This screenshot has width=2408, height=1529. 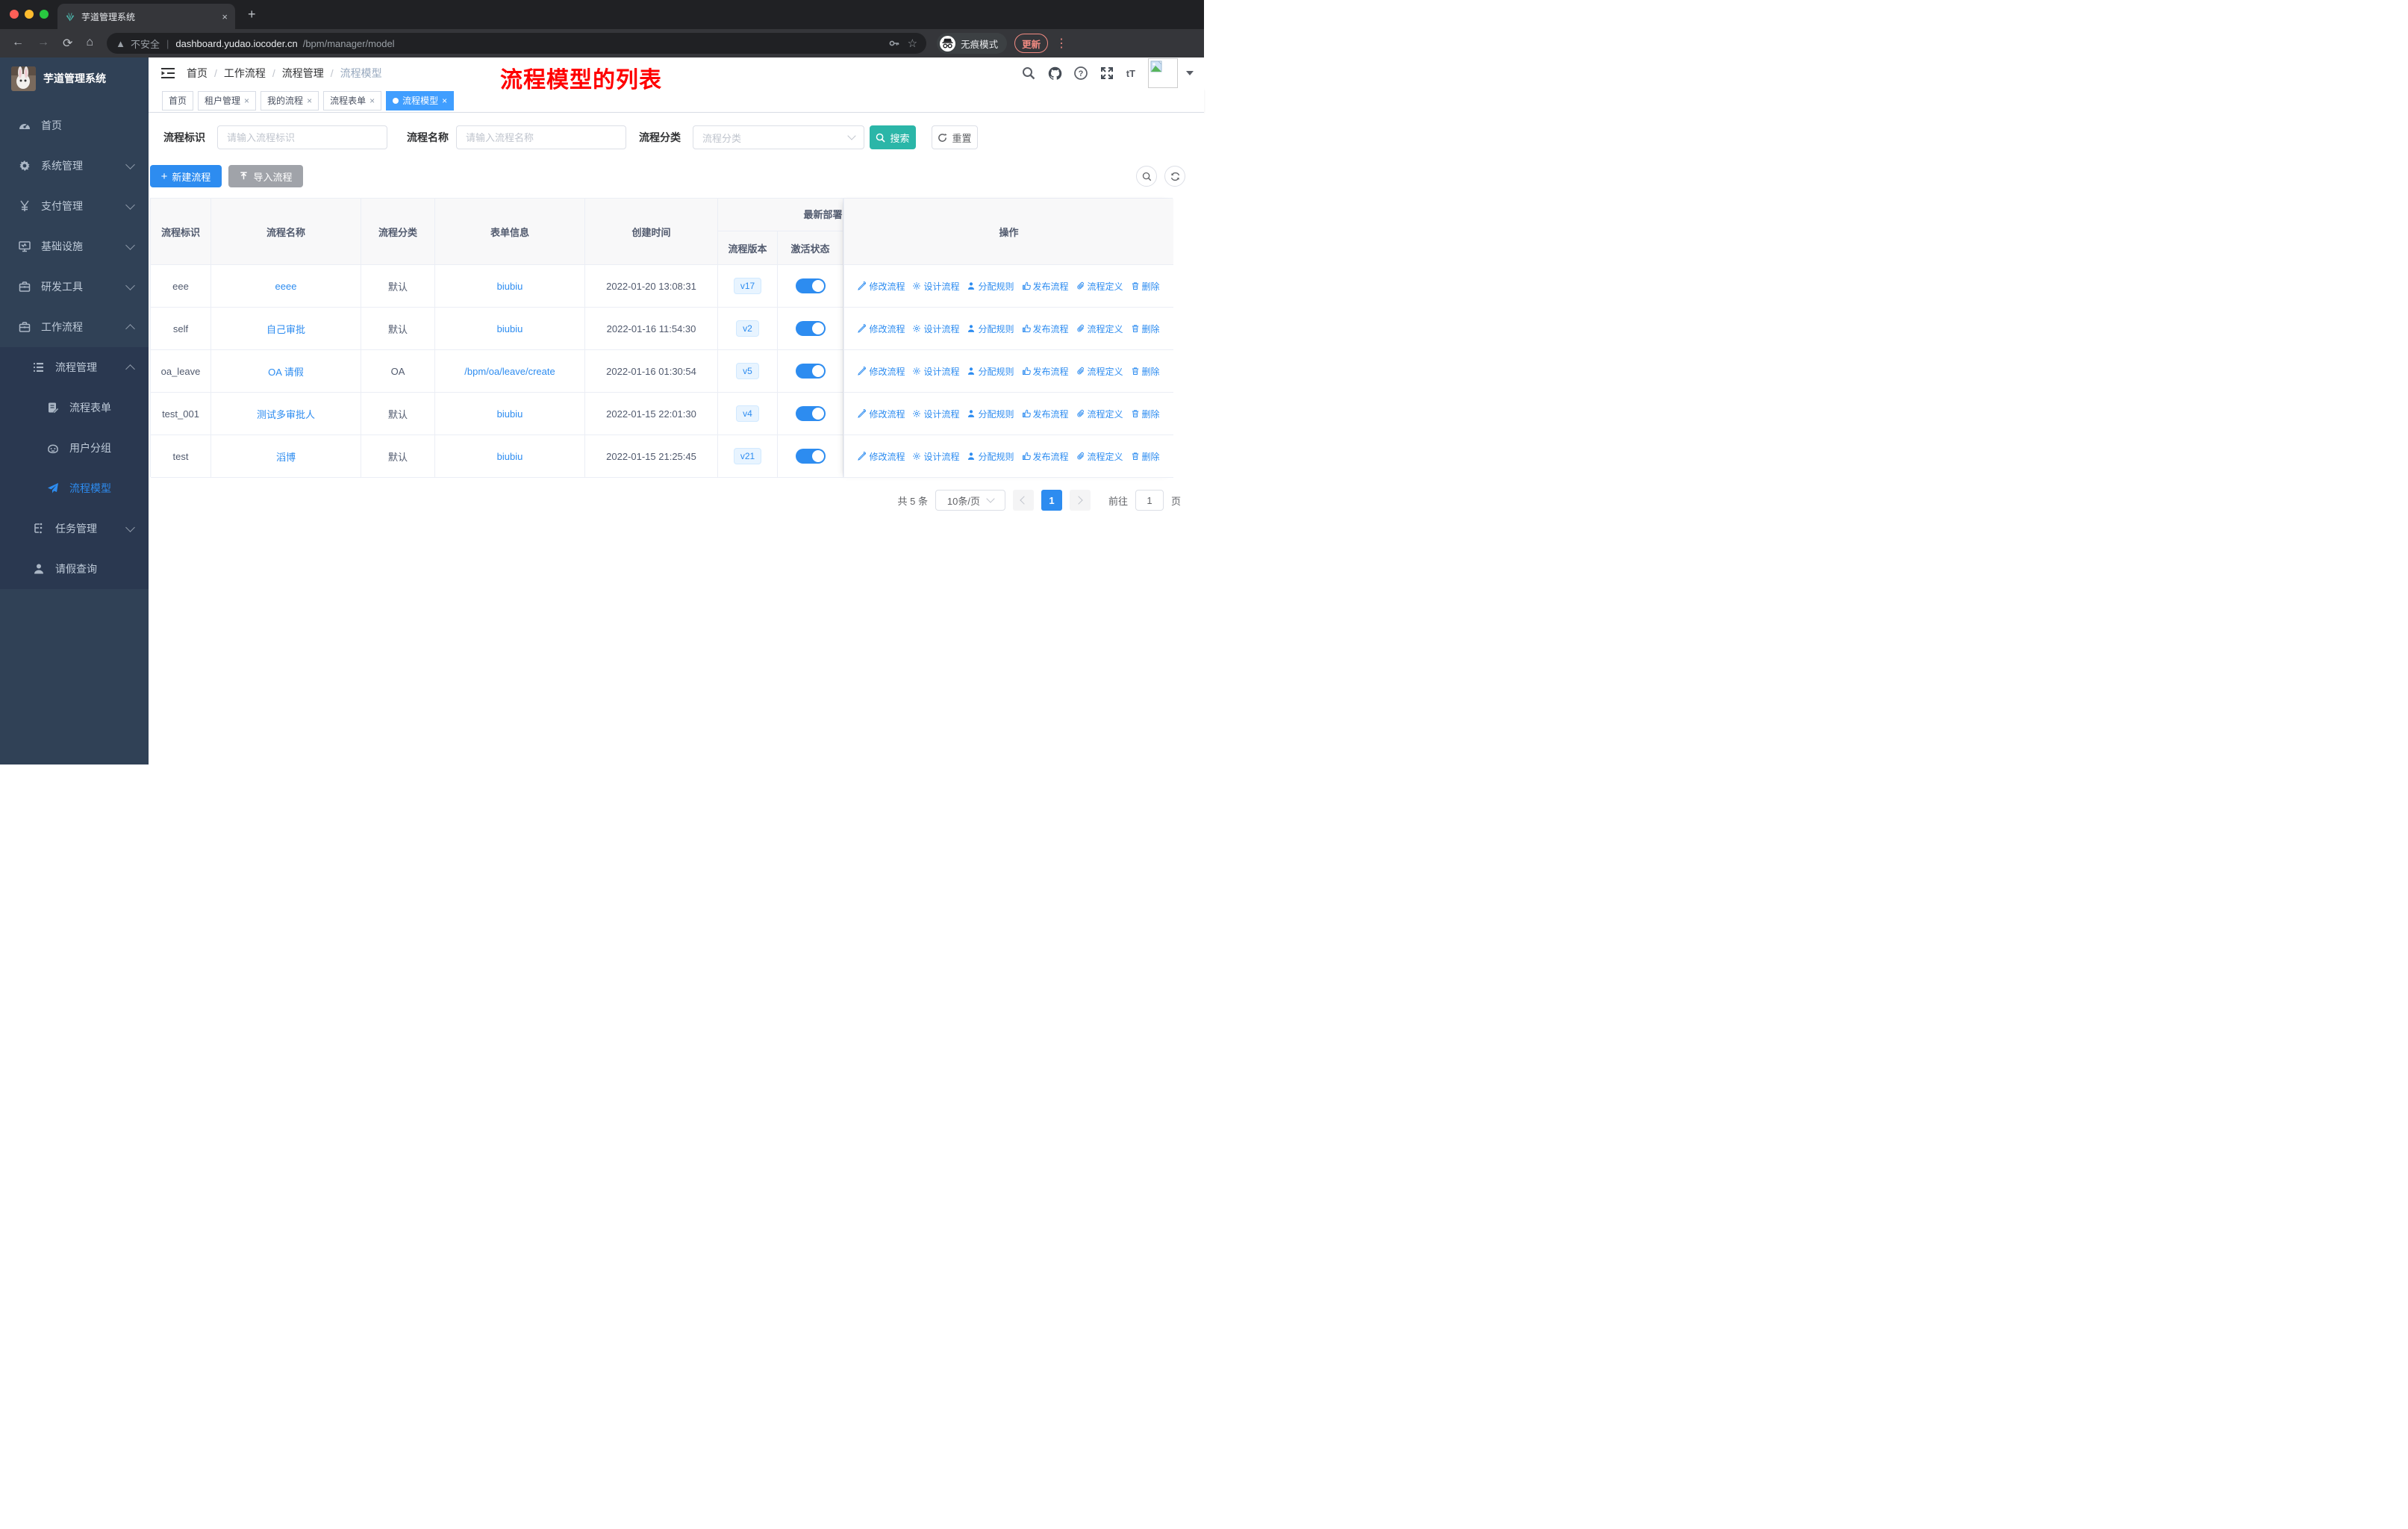 What do you see at coordinates (74, 166) in the screenshot?
I see `sidebar-item-系统管理: 系统管理` at bounding box center [74, 166].